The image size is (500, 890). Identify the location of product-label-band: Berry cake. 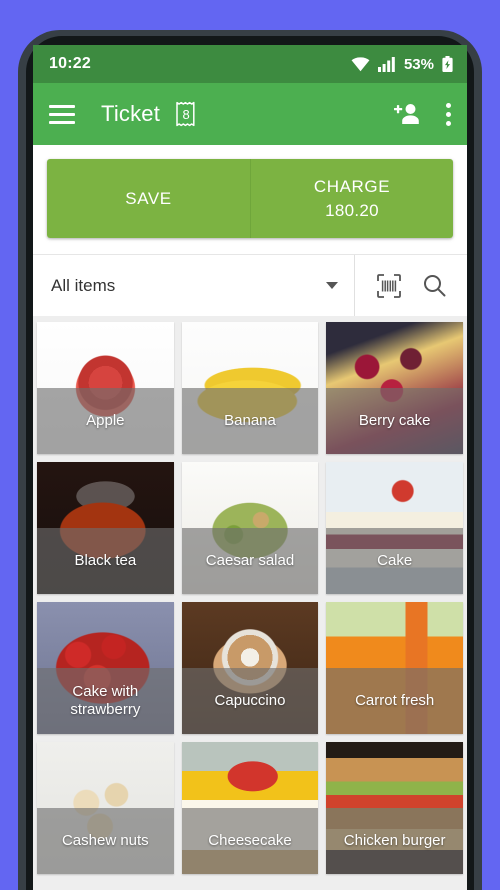
(394, 421).